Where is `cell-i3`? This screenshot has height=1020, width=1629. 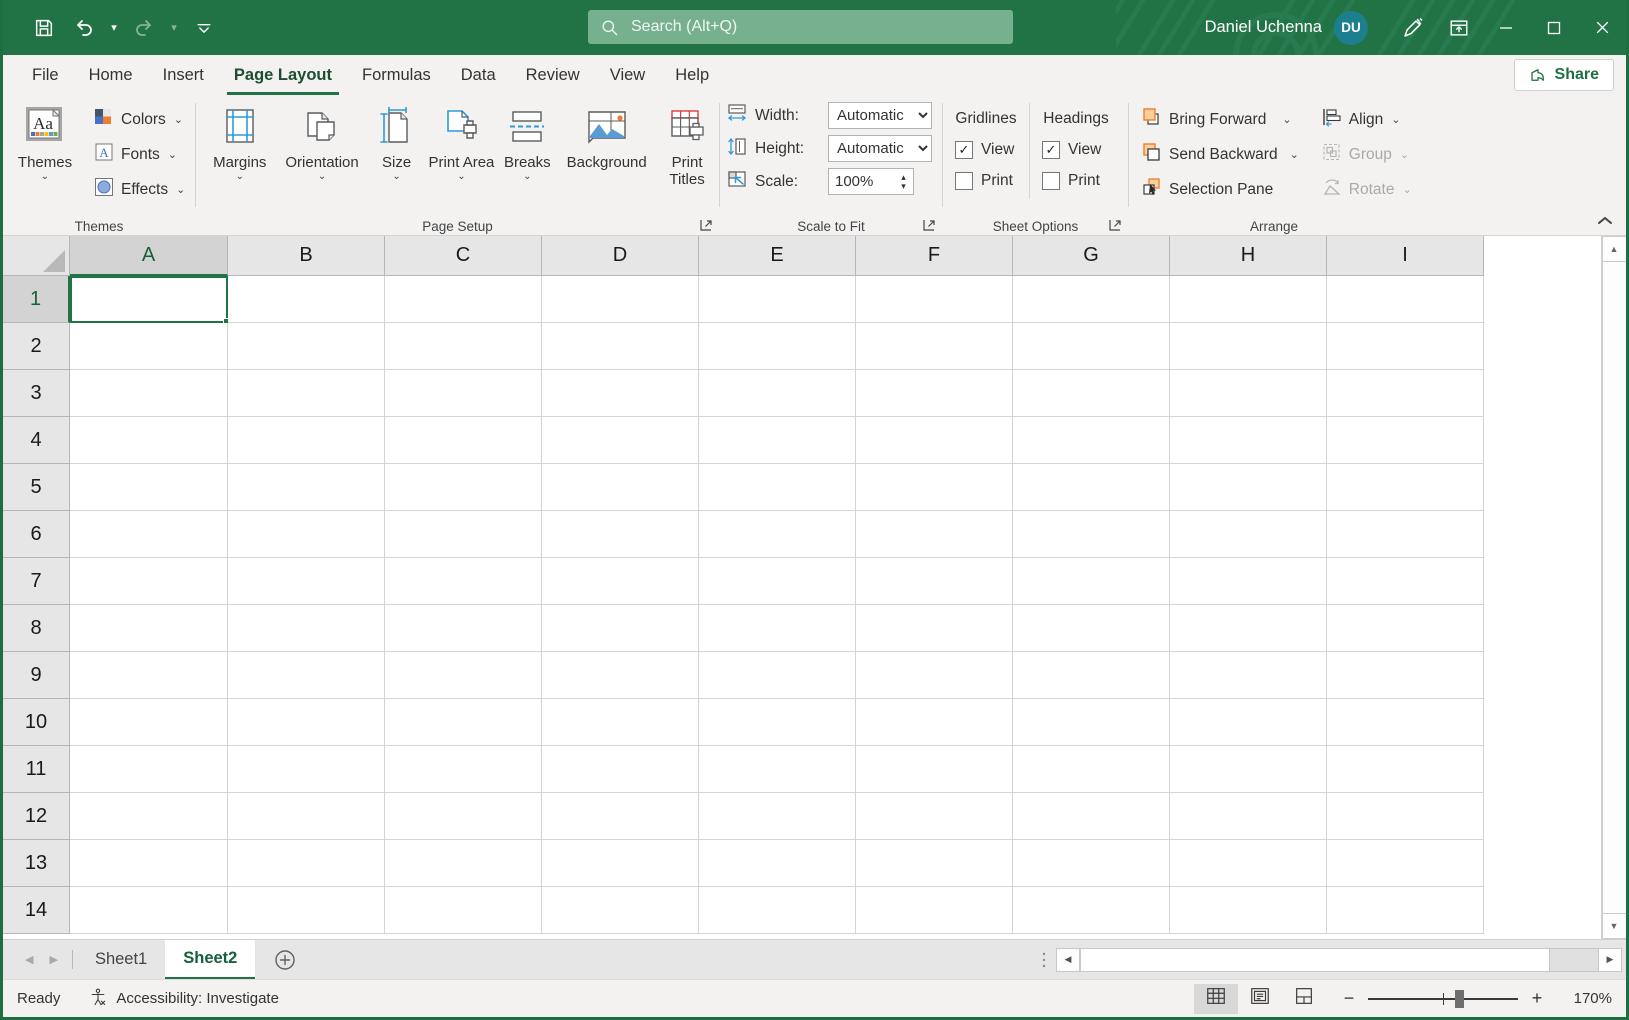 cell-i3 is located at coordinates (1405, 393).